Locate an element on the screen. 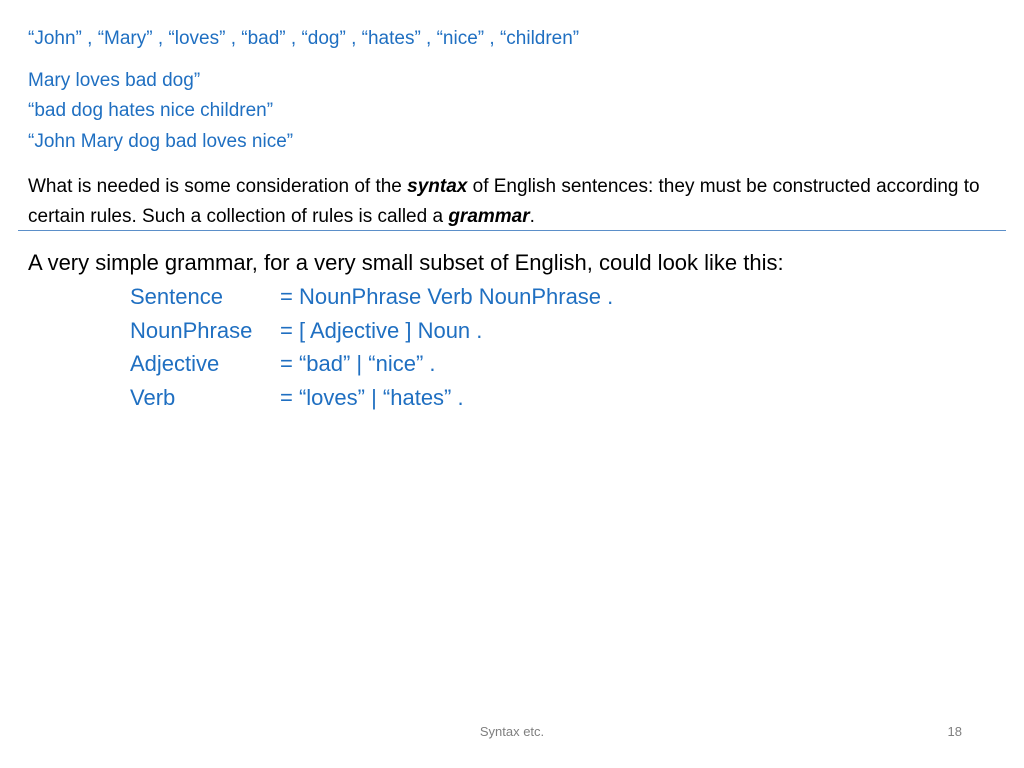 This screenshot has height=768, width=1024. rule-lhs: Sentence is located at coordinates (176, 296).